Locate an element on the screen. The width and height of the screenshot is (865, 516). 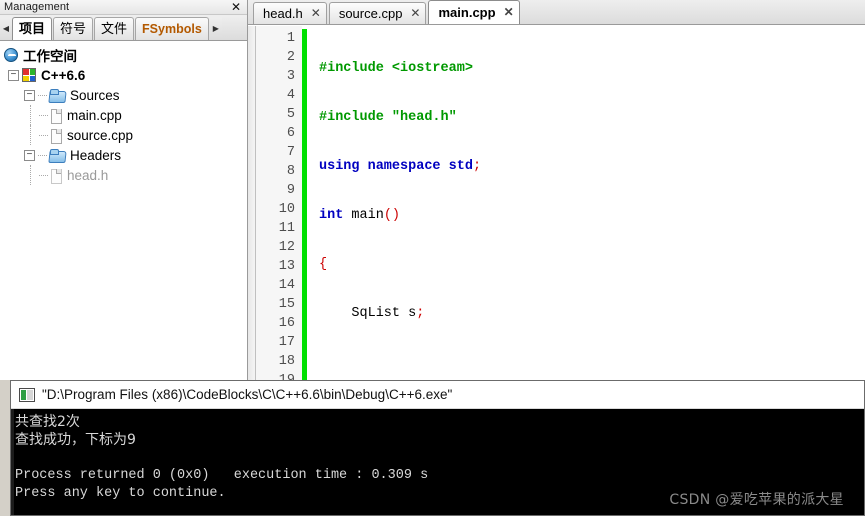
line-number: 16 is located at coordinates (286, 323).